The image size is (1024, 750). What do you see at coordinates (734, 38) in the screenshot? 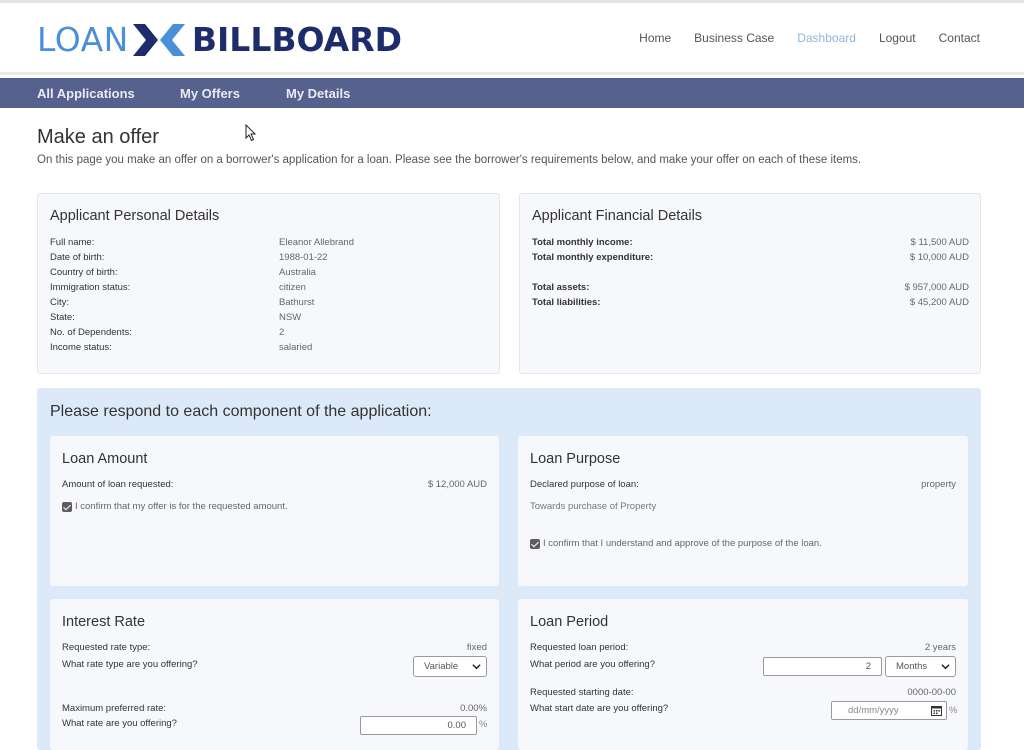
I see `nav-business-case: Business Case` at bounding box center [734, 38].